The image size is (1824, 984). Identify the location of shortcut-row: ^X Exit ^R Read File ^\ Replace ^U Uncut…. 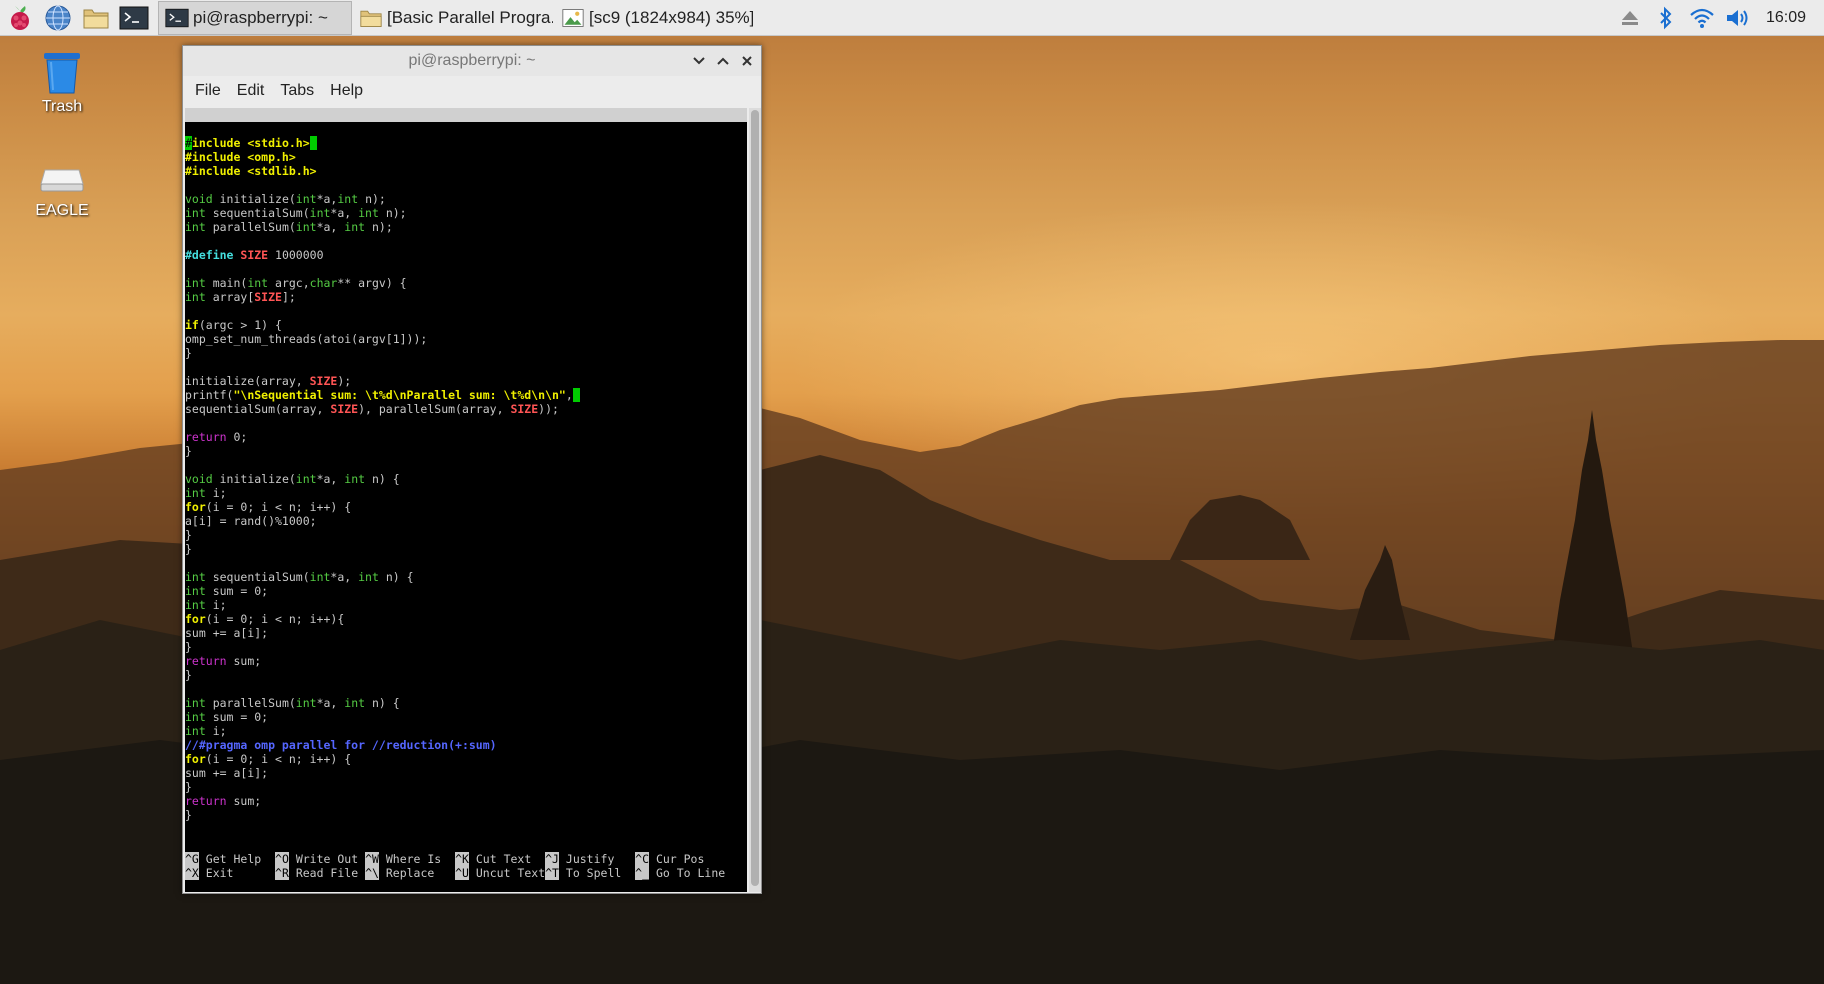
(466, 873).